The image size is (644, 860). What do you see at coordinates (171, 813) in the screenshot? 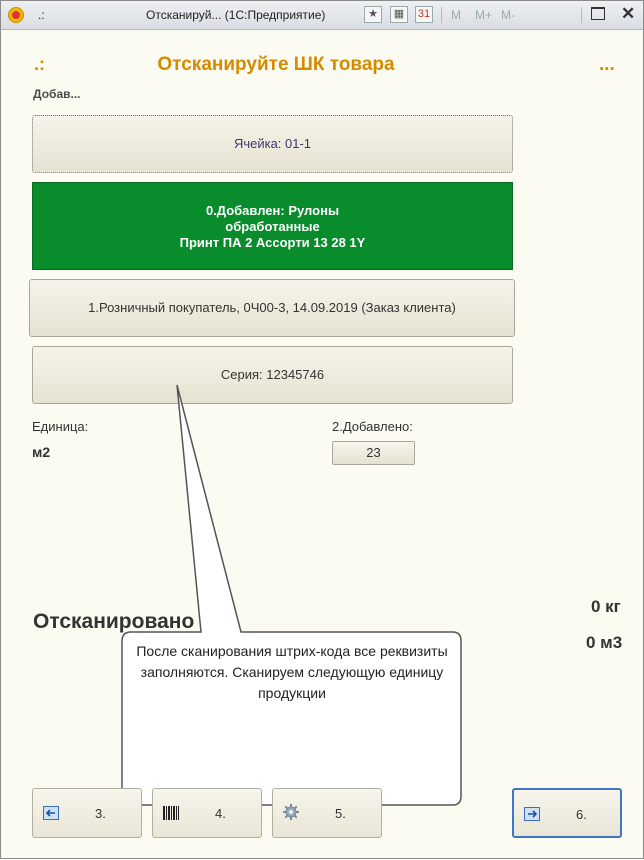
I see `barcode-icon` at bounding box center [171, 813].